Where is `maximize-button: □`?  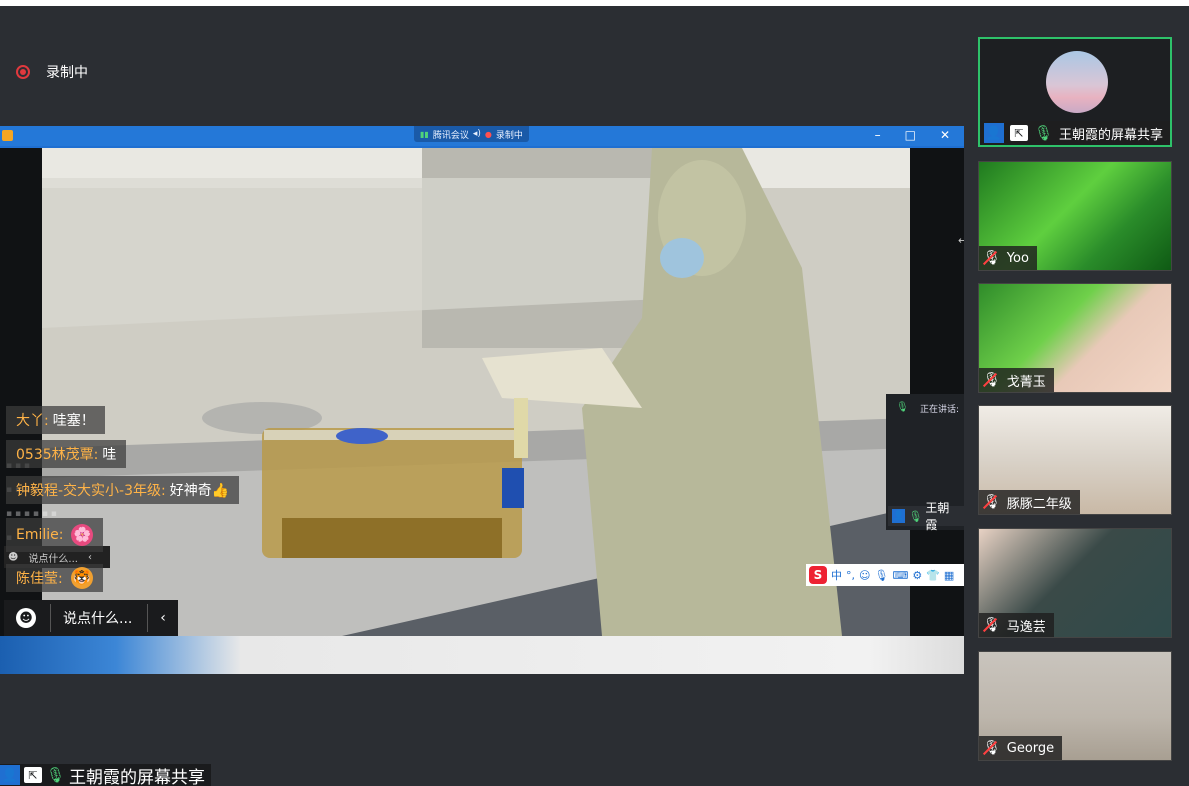 maximize-button: □ is located at coordinates (910, 135).